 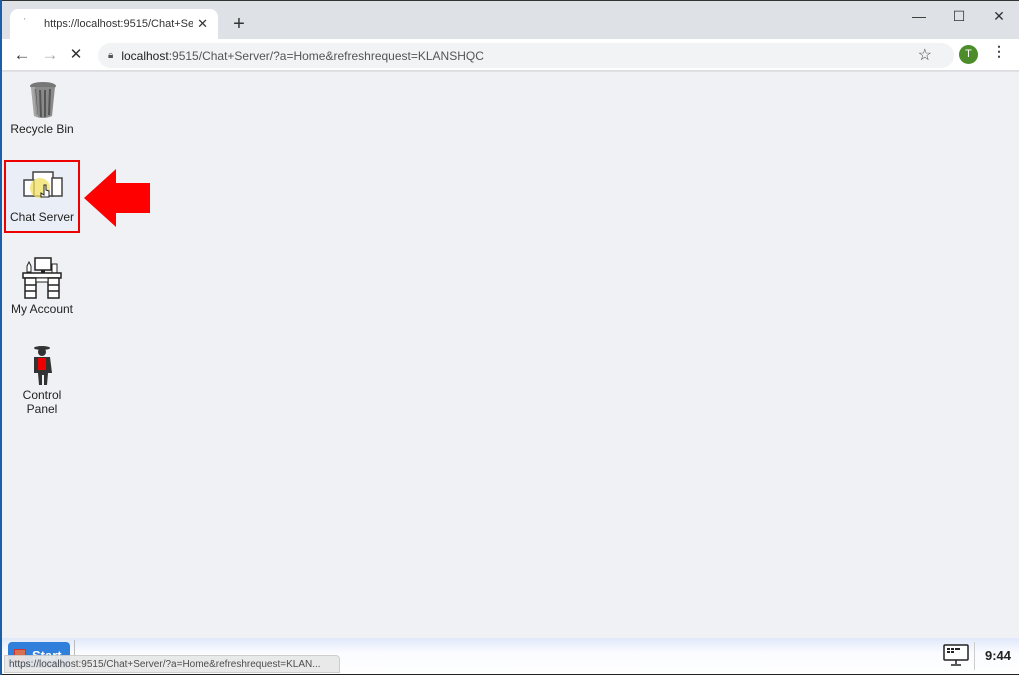 I want to click on tray-separator, so click(x=974, y=656).